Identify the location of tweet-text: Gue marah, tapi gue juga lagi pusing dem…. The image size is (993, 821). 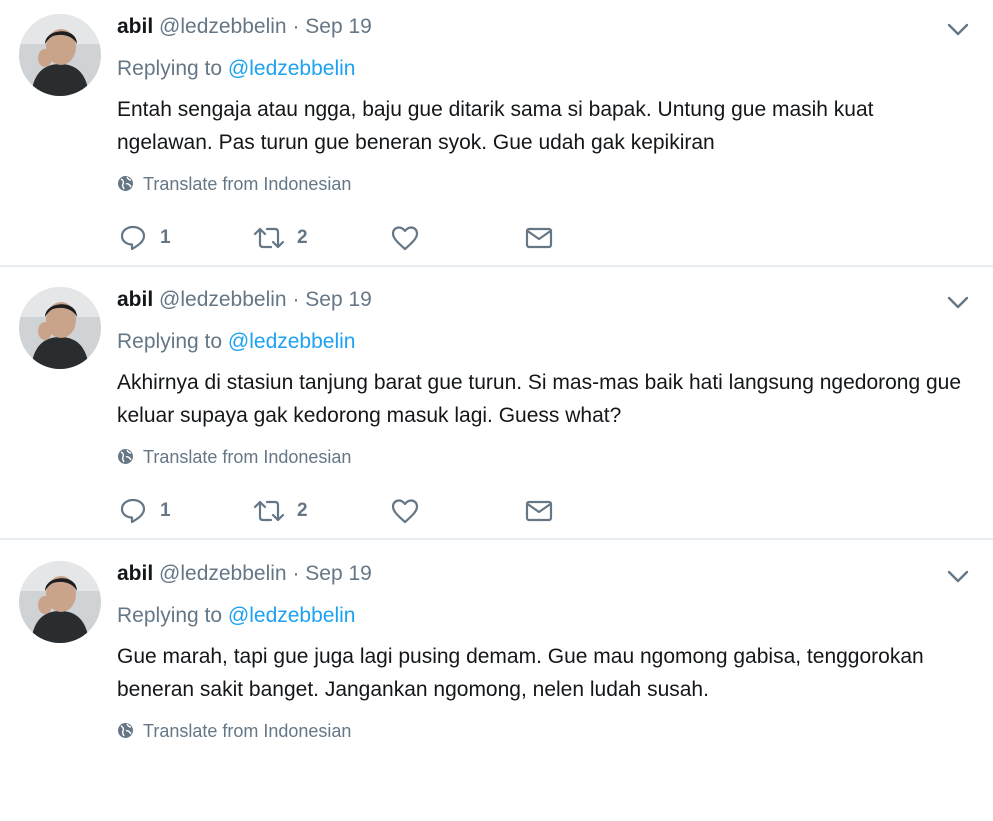
(520, 673).